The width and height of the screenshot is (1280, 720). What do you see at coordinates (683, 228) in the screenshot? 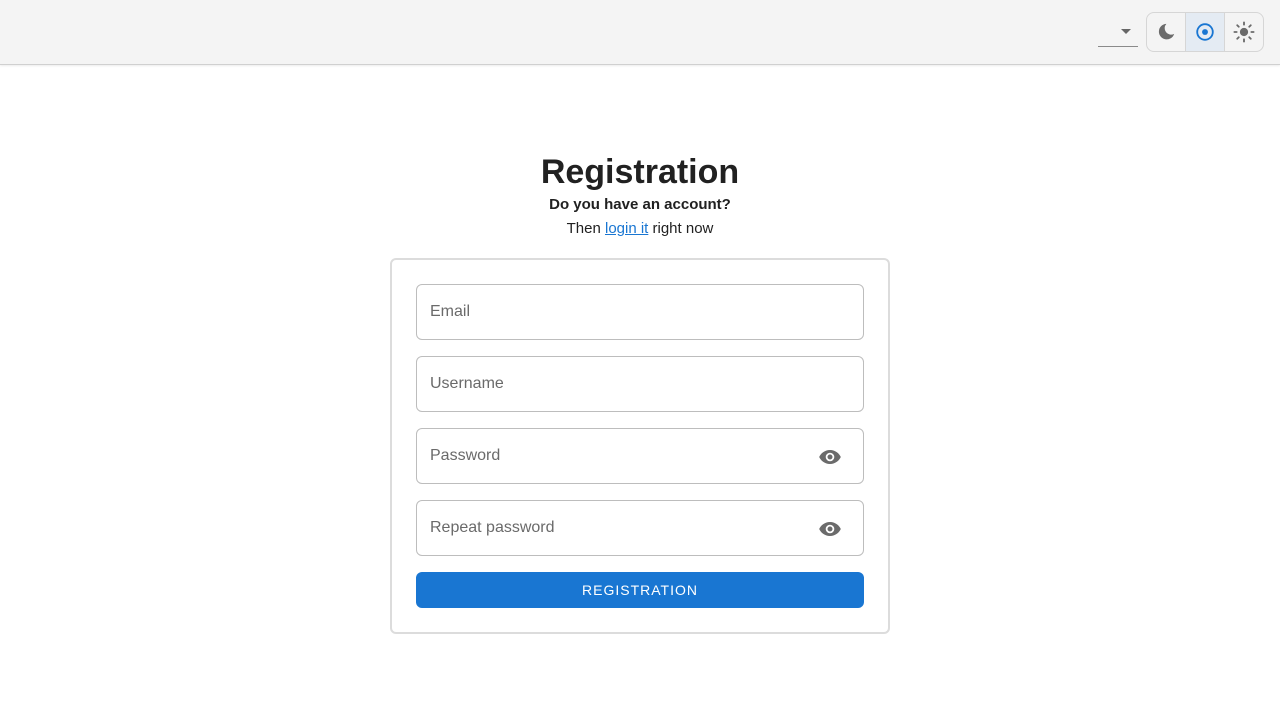
I see `login-suffix: right now` at bounding box center [683, 228].